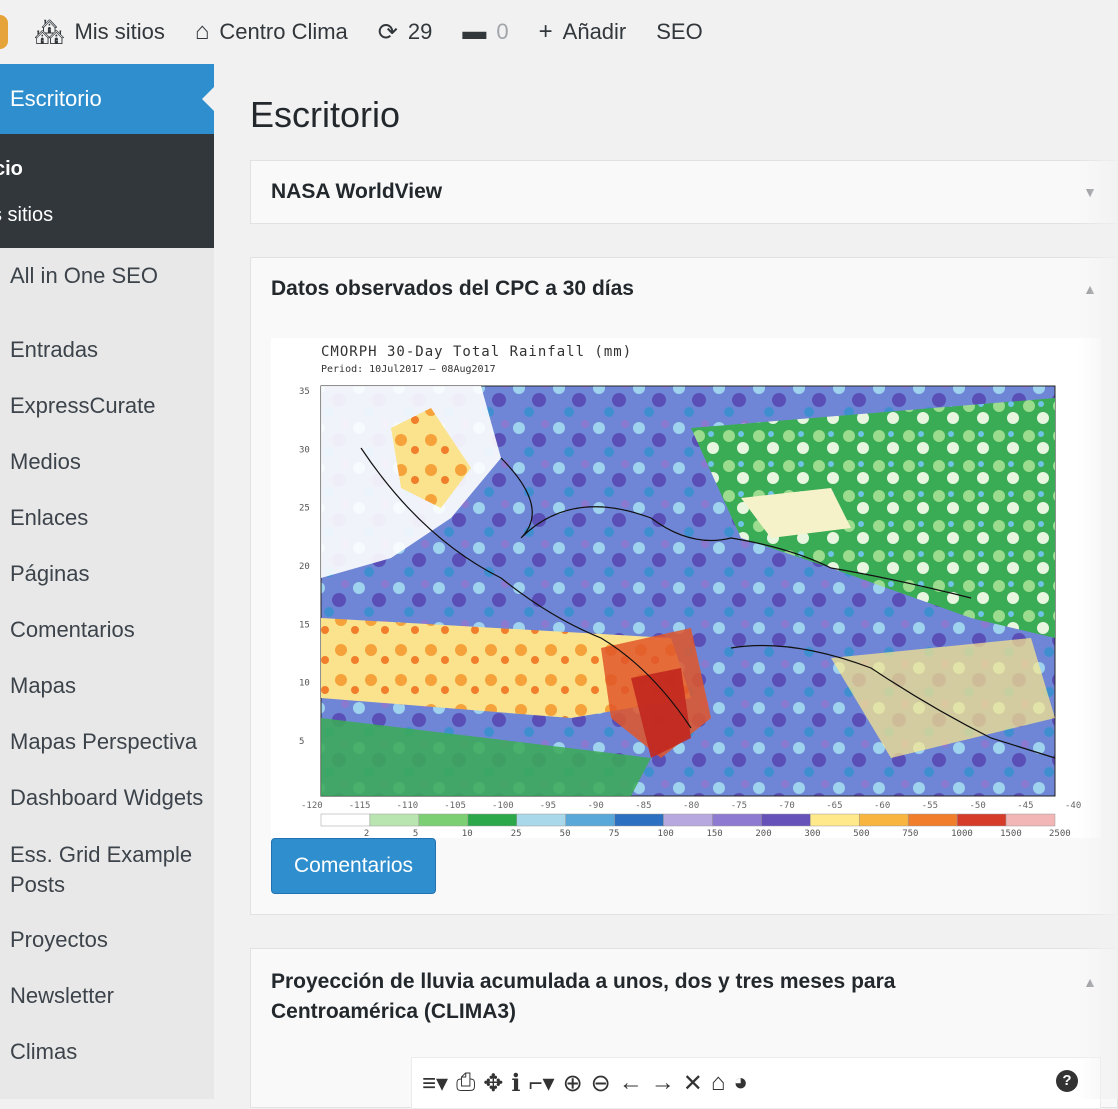 The image size is (1118, 1109). I want to click on updates-menu: ⟳ 29, so click(405, 32).